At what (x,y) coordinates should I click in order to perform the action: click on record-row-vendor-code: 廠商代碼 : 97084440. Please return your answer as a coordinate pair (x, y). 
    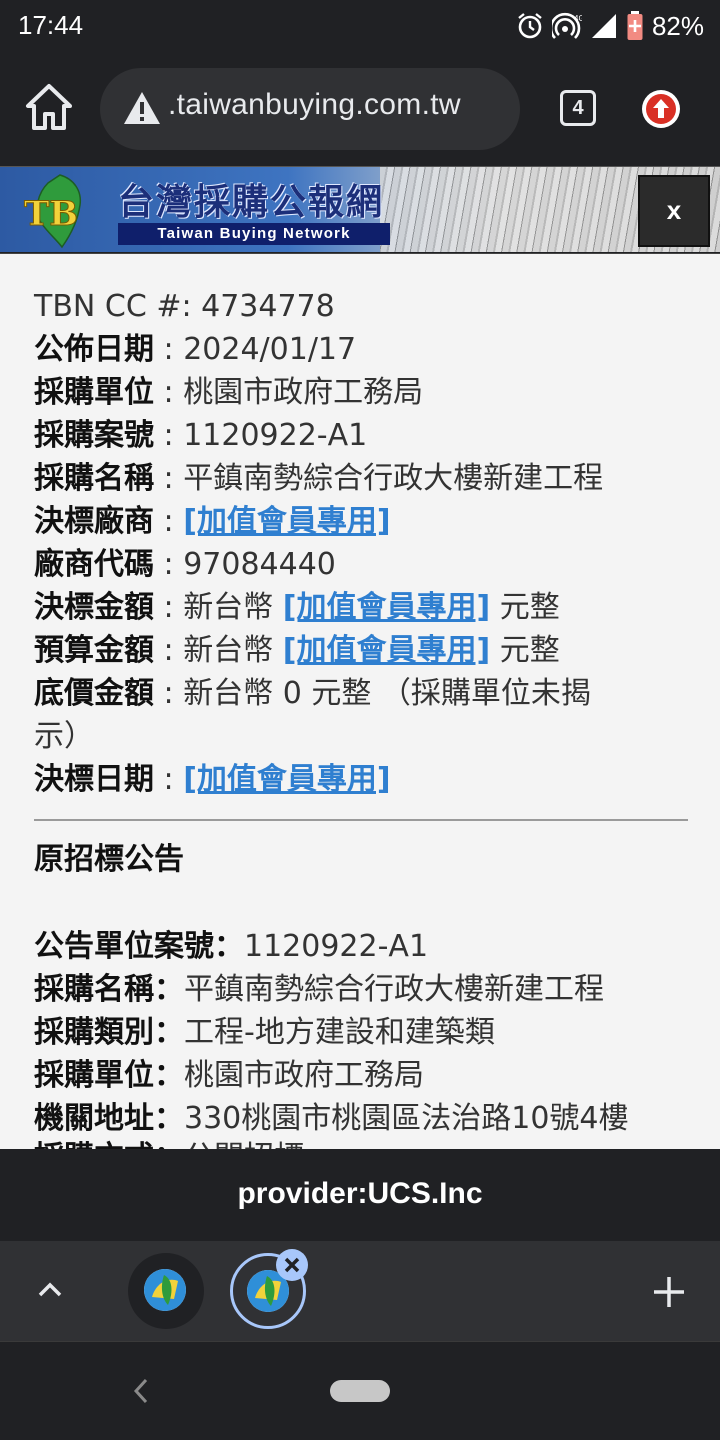
    Looking at the image, I should click on (185, 564).